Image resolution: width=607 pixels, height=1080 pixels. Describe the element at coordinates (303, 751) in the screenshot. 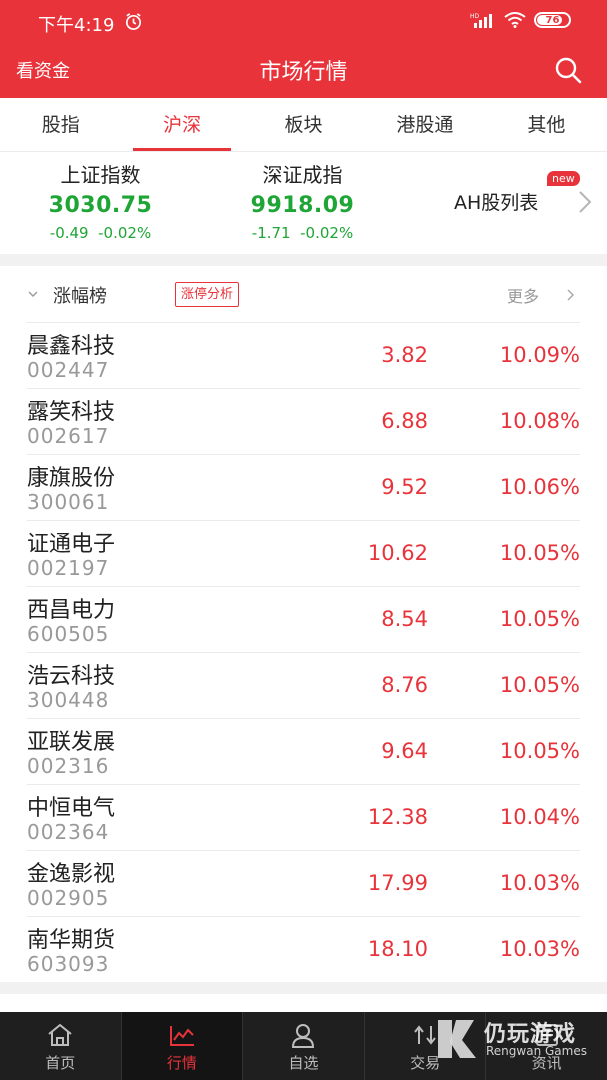

I see `list-item: 亚联发展 002316 9.64 10.05%` at that location.